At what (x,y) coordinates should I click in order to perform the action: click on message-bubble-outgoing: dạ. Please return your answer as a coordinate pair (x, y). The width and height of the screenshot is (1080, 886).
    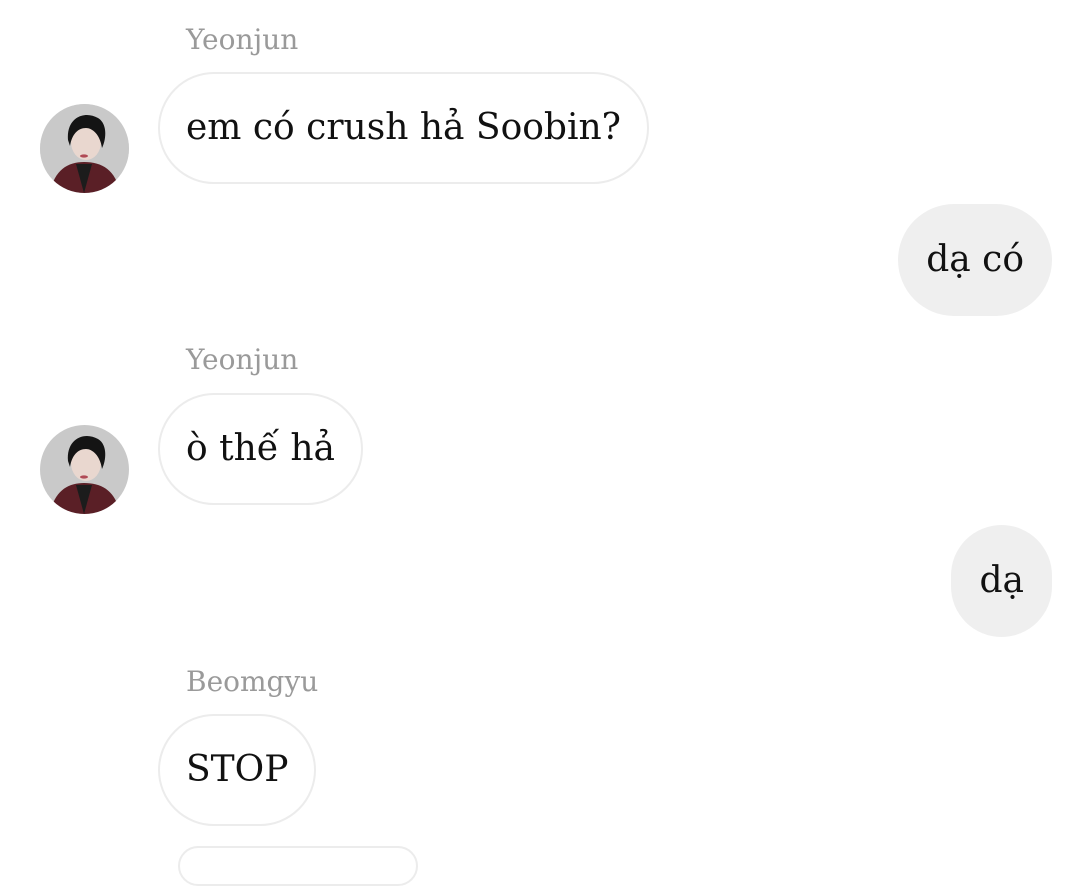
    Looking at the image, I should click on (1001, 581).